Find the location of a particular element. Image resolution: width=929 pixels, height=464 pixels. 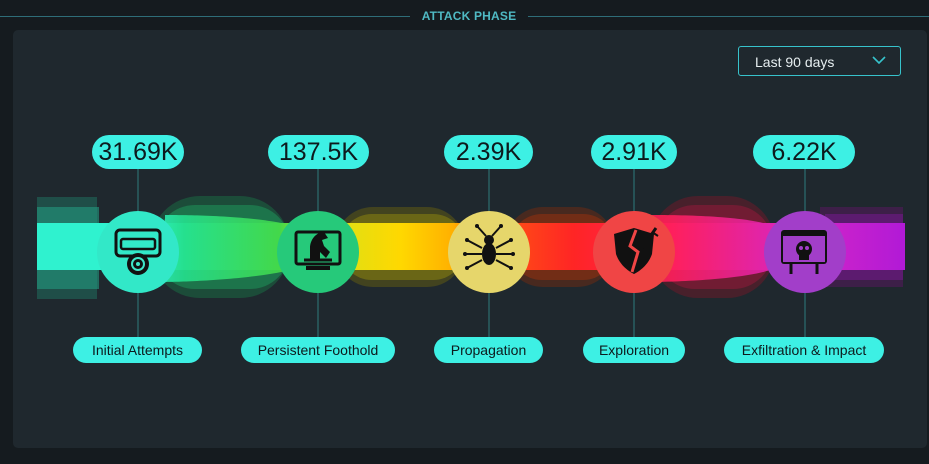

phase-count-propagation: 2.39K is located at coordinates (488, 152).